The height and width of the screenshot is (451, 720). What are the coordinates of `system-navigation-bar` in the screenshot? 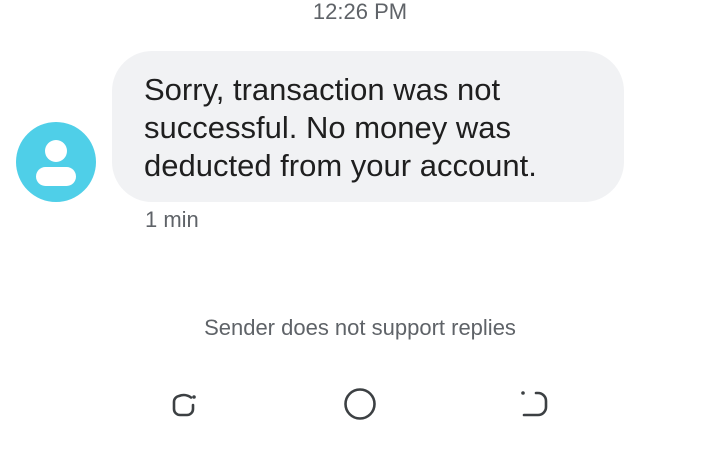 It's located at (360, 404).